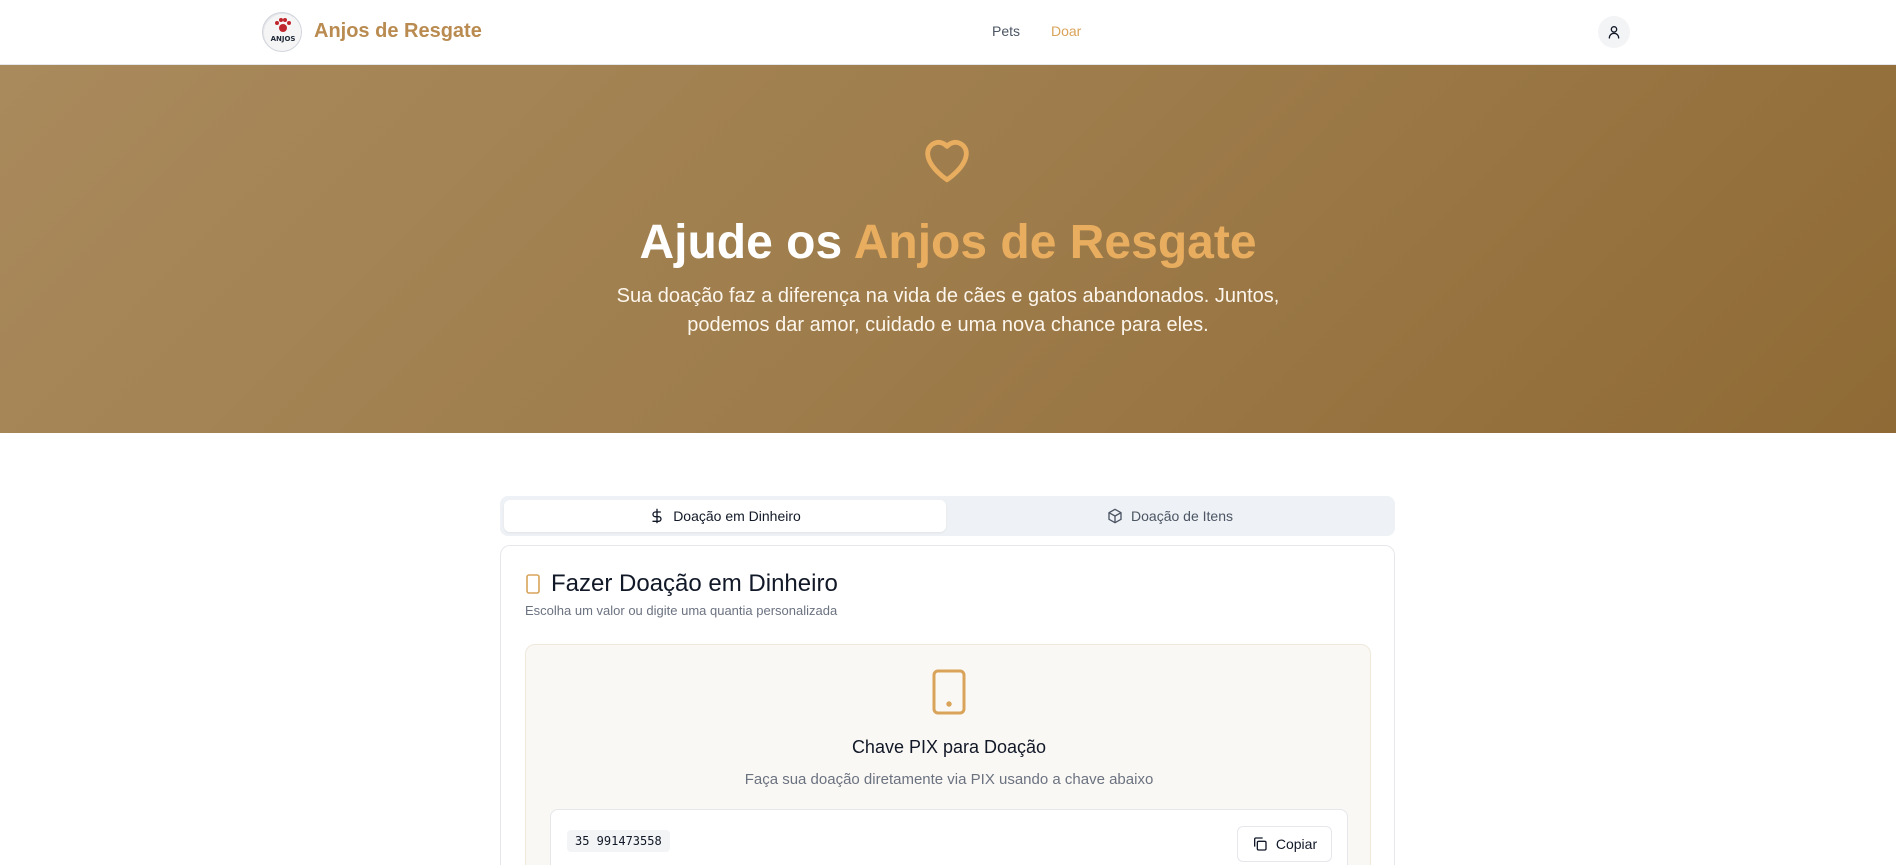  What do you see at coordinates (1115, 516) in the screenshot?
I see `package-icon` at bounding box center [1115, 516].